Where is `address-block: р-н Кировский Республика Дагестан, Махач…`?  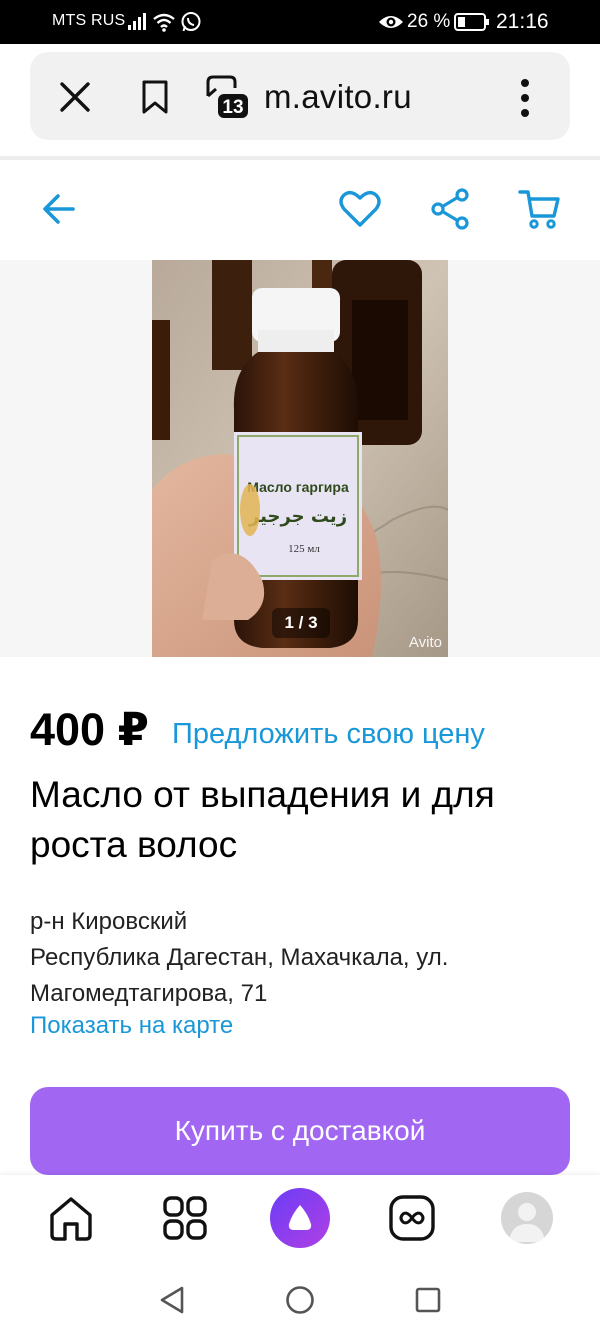
address-block: р-н Кировский Республика Дагестан, Махач… is located at coordinates (302, 958).